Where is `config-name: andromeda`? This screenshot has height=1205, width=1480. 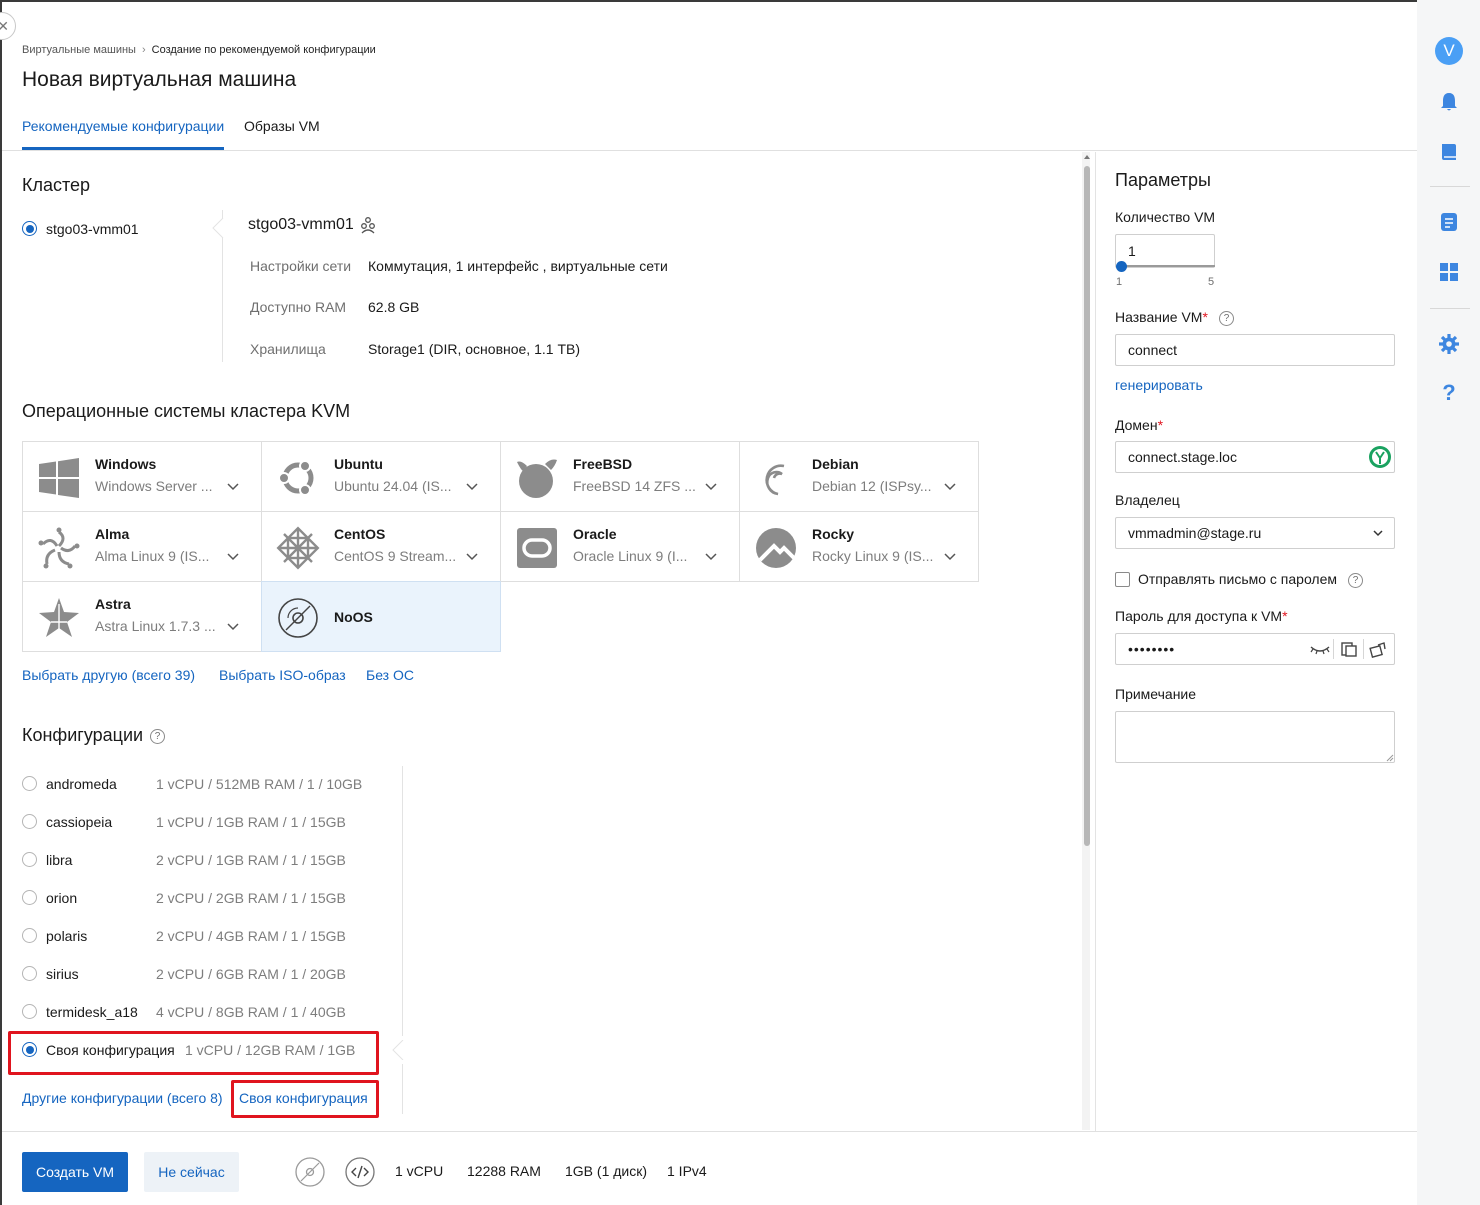 config-name: andromeda is located at coordinates (81, 784).